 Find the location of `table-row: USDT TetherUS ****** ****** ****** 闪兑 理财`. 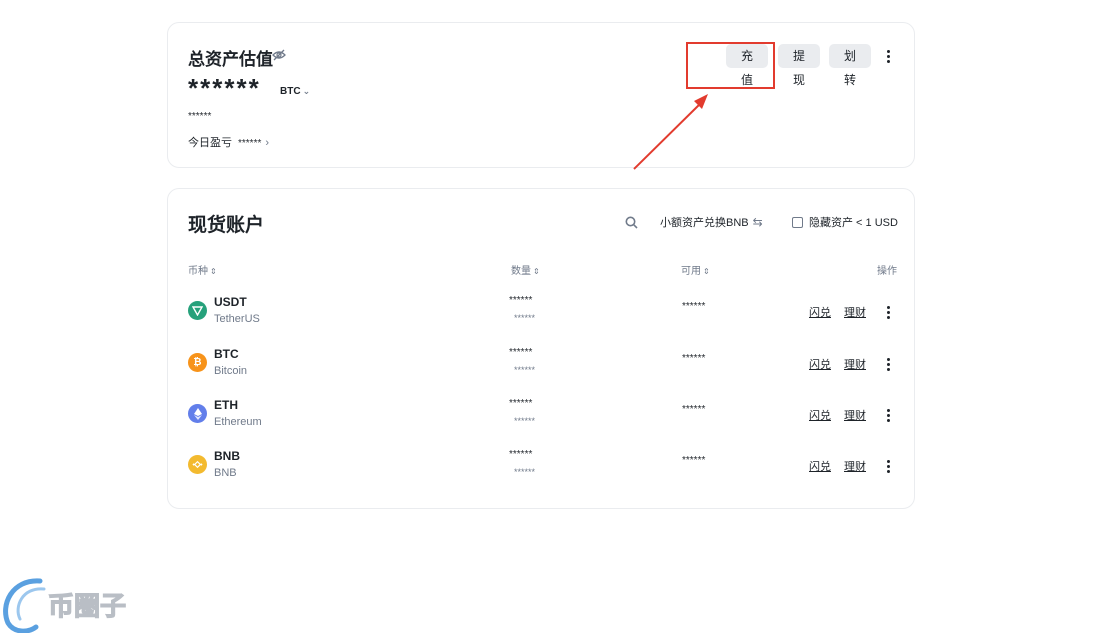

table-row: USDT TetherUS ****** ****** ****** 闪兑 理财 is located at coordinates (542, 314).